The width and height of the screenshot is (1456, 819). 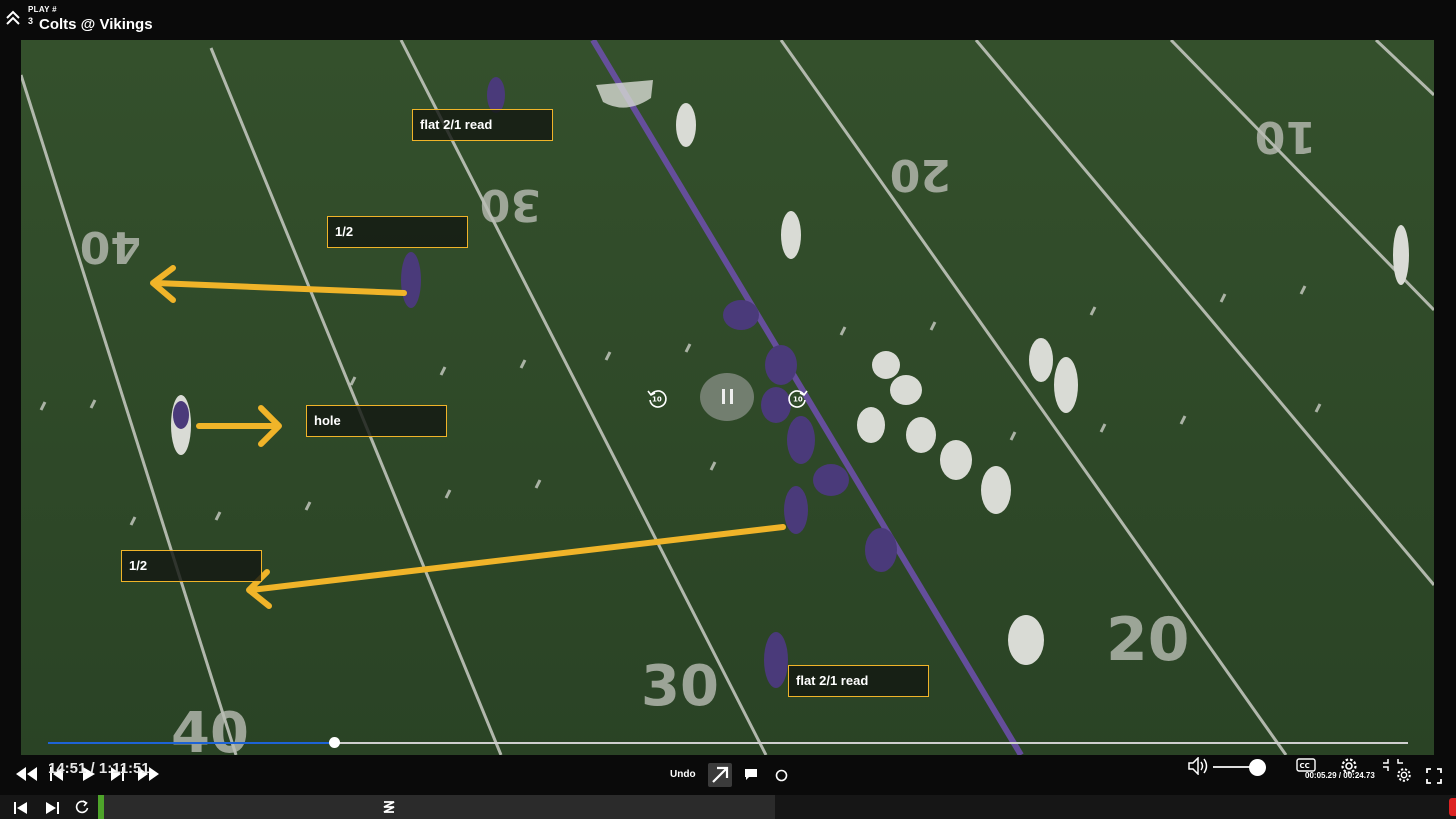 I want to click on scrubber-handle, so click(x=334, y=742).